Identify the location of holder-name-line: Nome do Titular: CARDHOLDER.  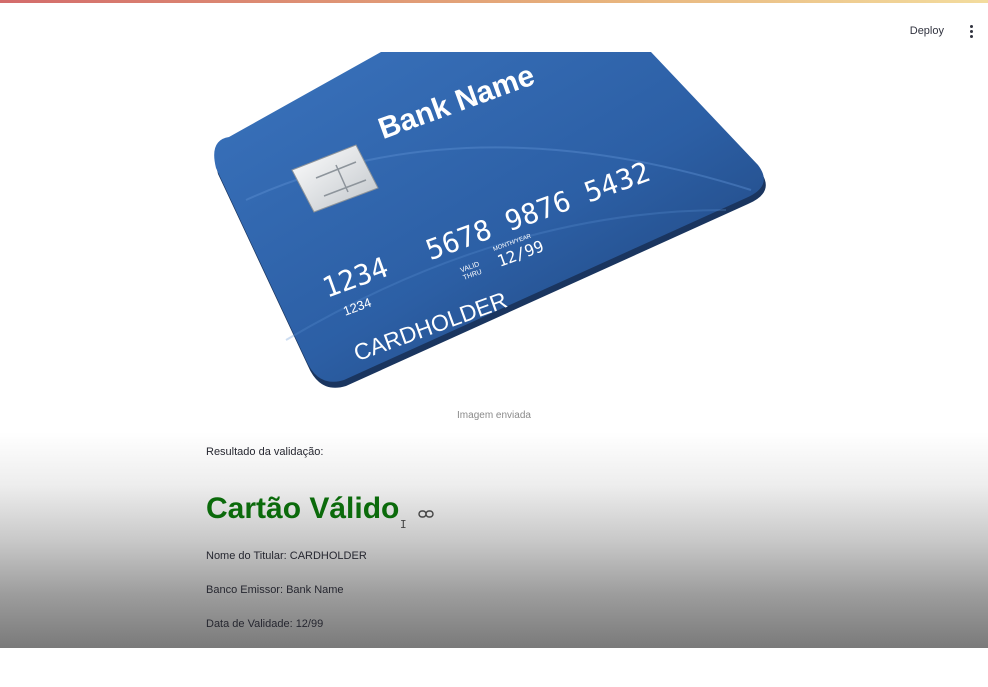
(286, 556).